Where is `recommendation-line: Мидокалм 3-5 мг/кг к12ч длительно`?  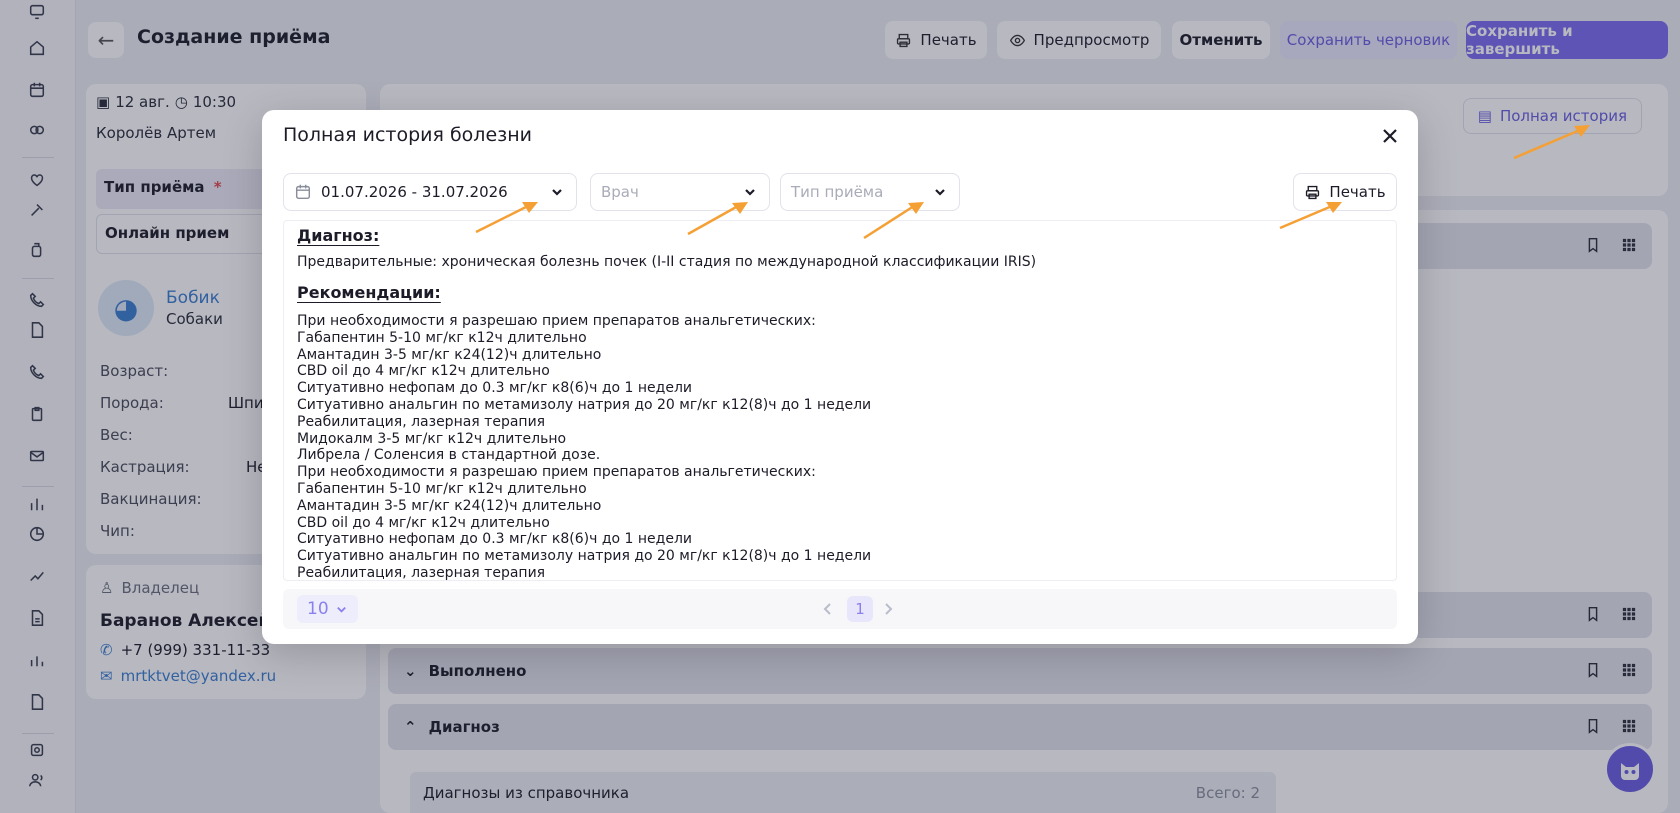 recommendation-line: Мидокалм 3-5 мг/кг к12ч длительно is located at coordinates (432, 438).